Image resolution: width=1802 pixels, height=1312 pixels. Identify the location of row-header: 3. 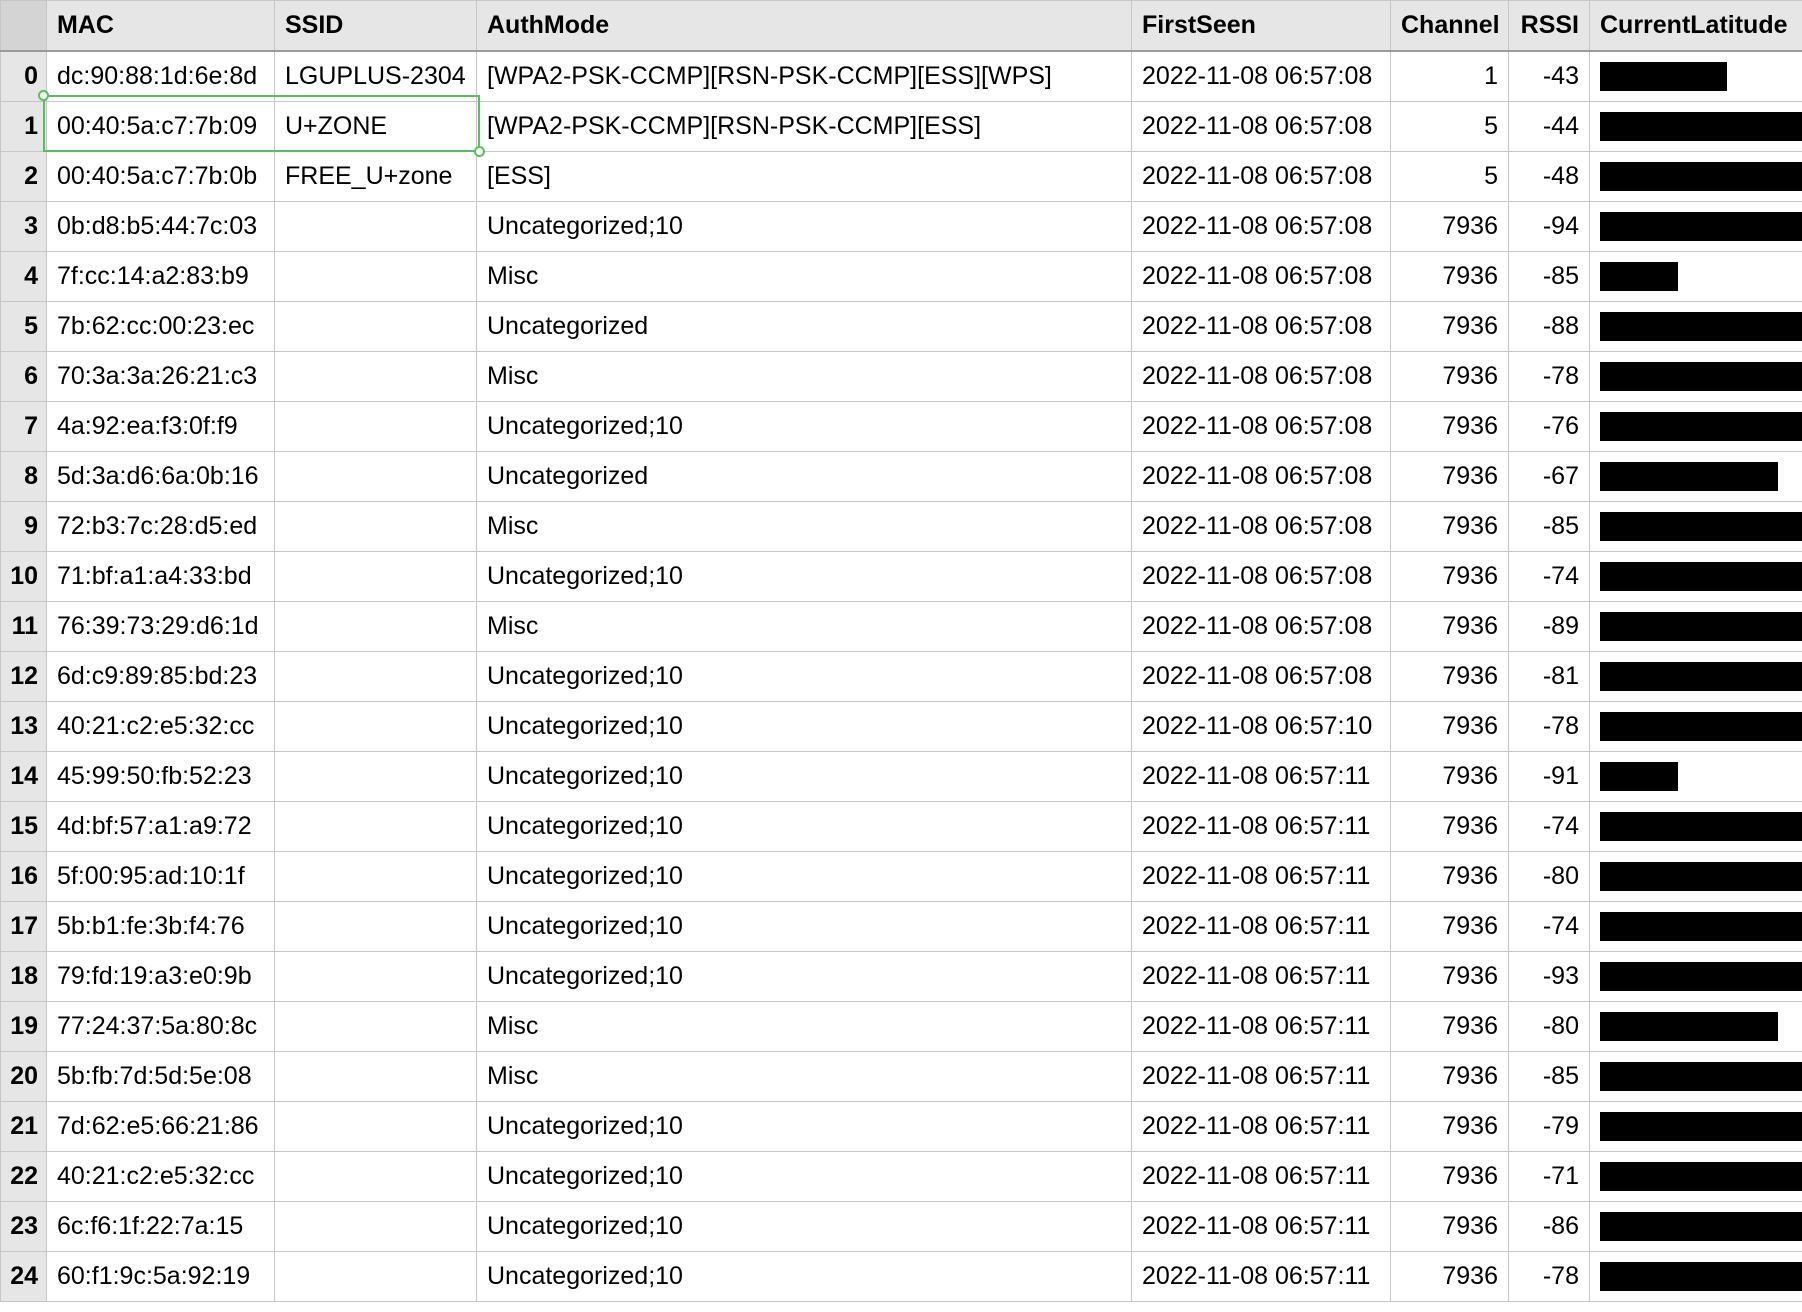
(23, 226).